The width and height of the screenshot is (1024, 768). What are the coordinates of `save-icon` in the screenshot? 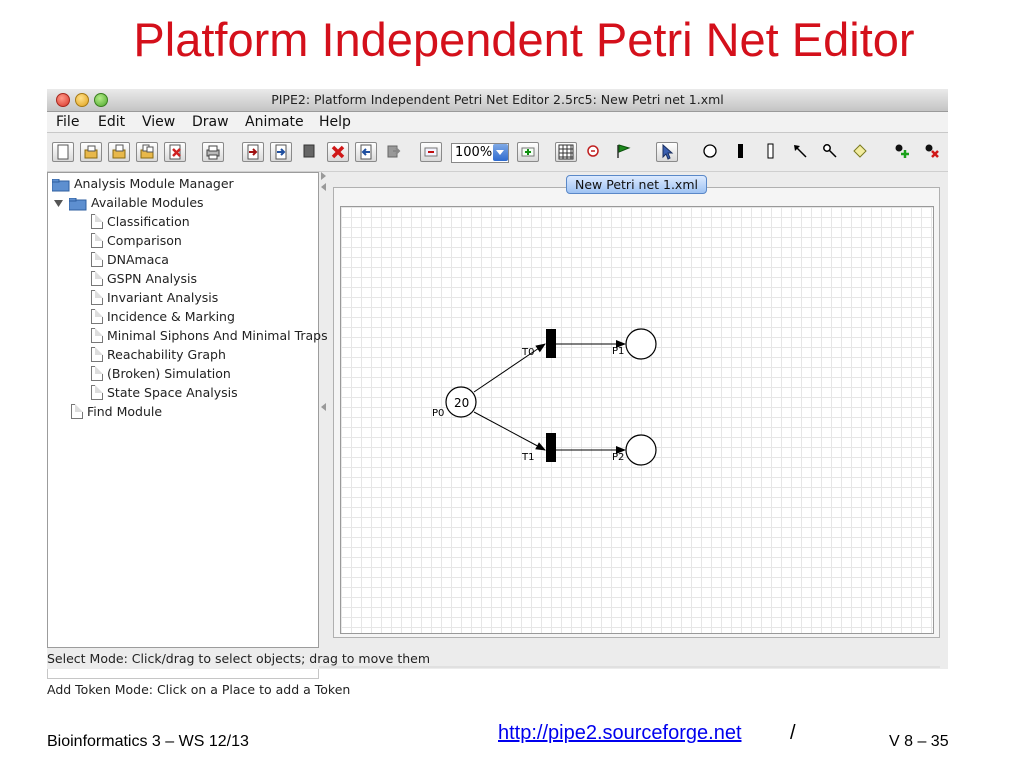 It's located at (119, 152).